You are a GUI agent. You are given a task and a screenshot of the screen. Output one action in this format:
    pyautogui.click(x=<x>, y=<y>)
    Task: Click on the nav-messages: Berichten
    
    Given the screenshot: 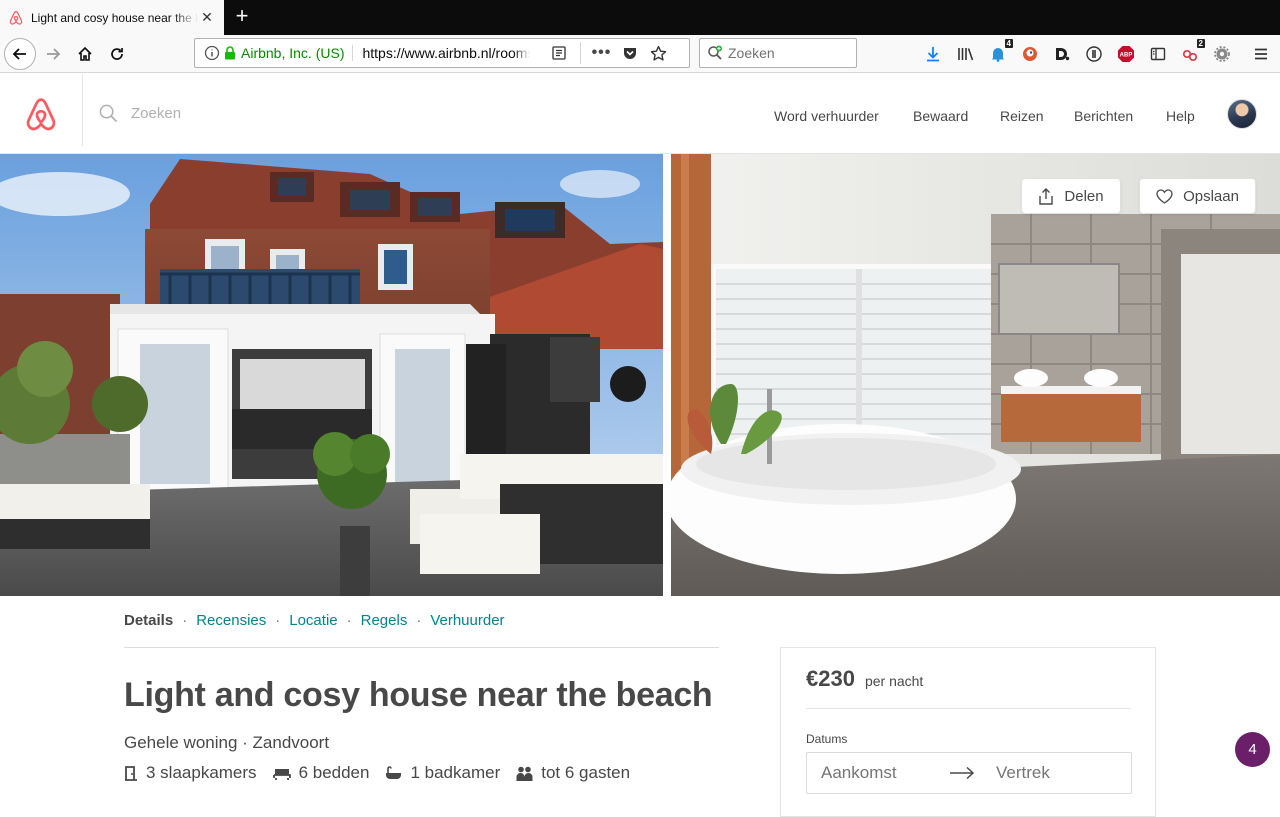 What is the action you would take?
    pyautogui.click(x=1103, y=116)
    